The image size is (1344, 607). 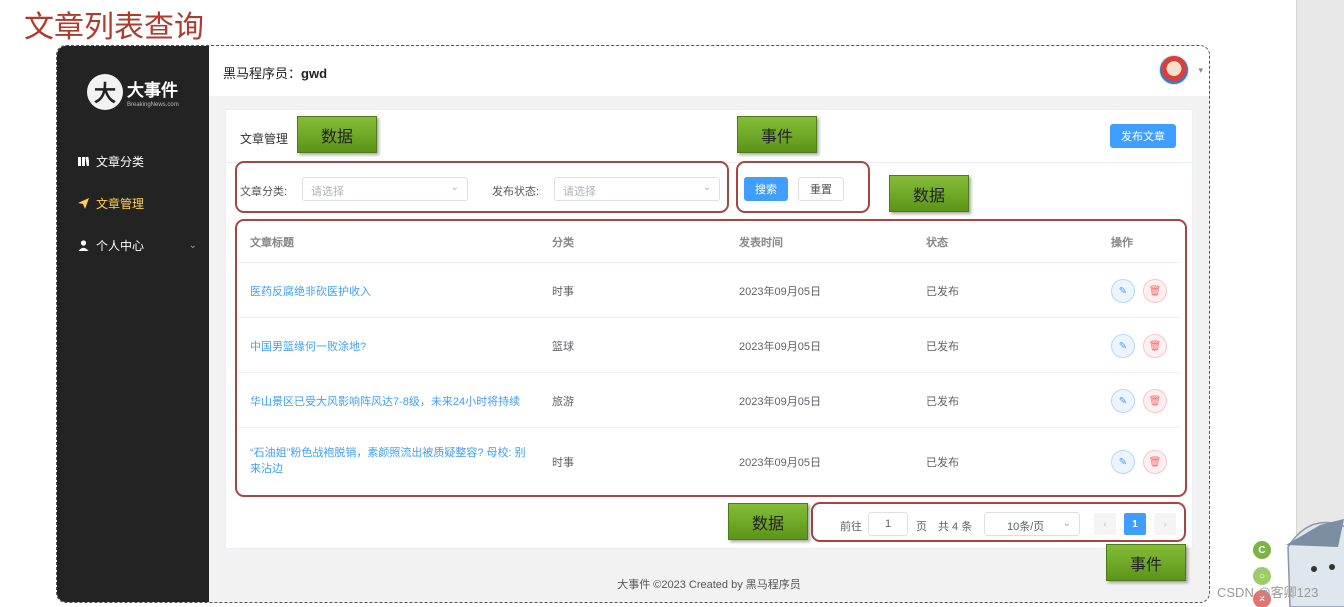 What do you see at coordinates (1200, 70) in the screenshot?
I see `caret-down-icon: ▾` at bounding box center [1200, 70].